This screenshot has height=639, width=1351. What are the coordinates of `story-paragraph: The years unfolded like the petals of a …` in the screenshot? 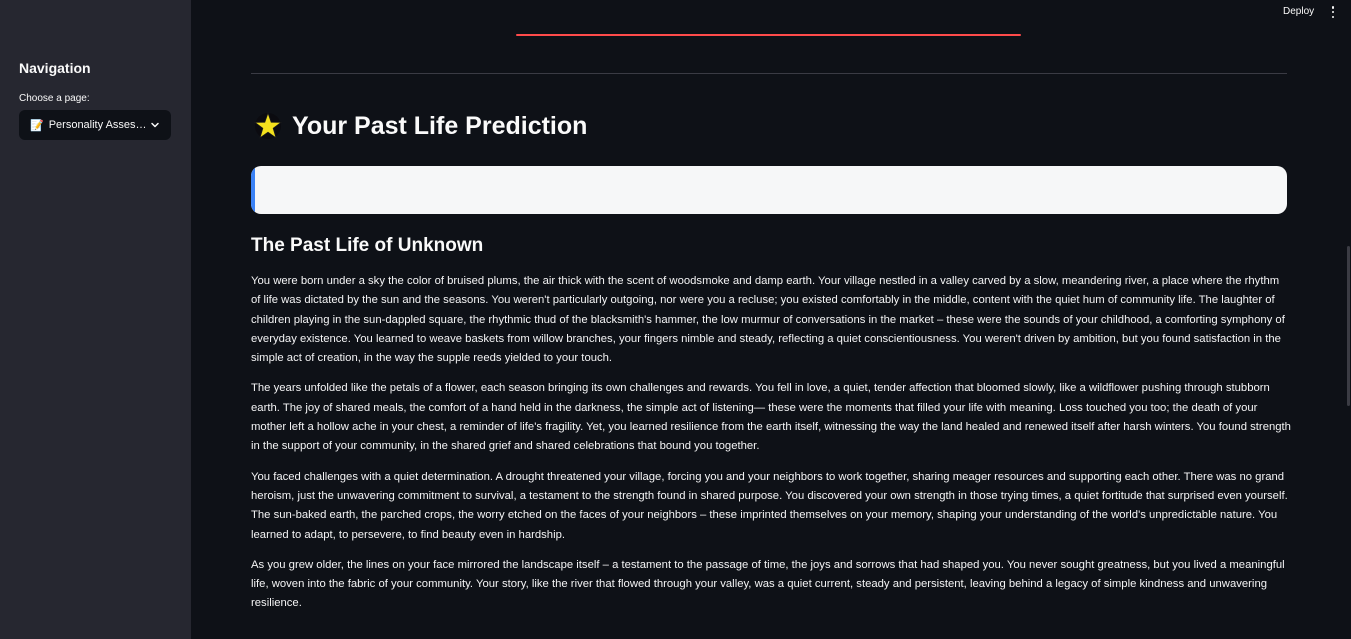 It's located at (771, 417).